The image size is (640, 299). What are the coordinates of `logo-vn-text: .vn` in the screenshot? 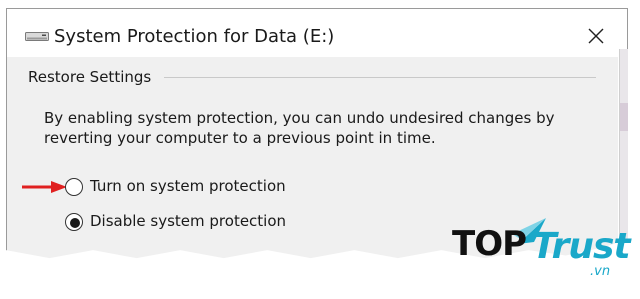 It's located at (600, 271).